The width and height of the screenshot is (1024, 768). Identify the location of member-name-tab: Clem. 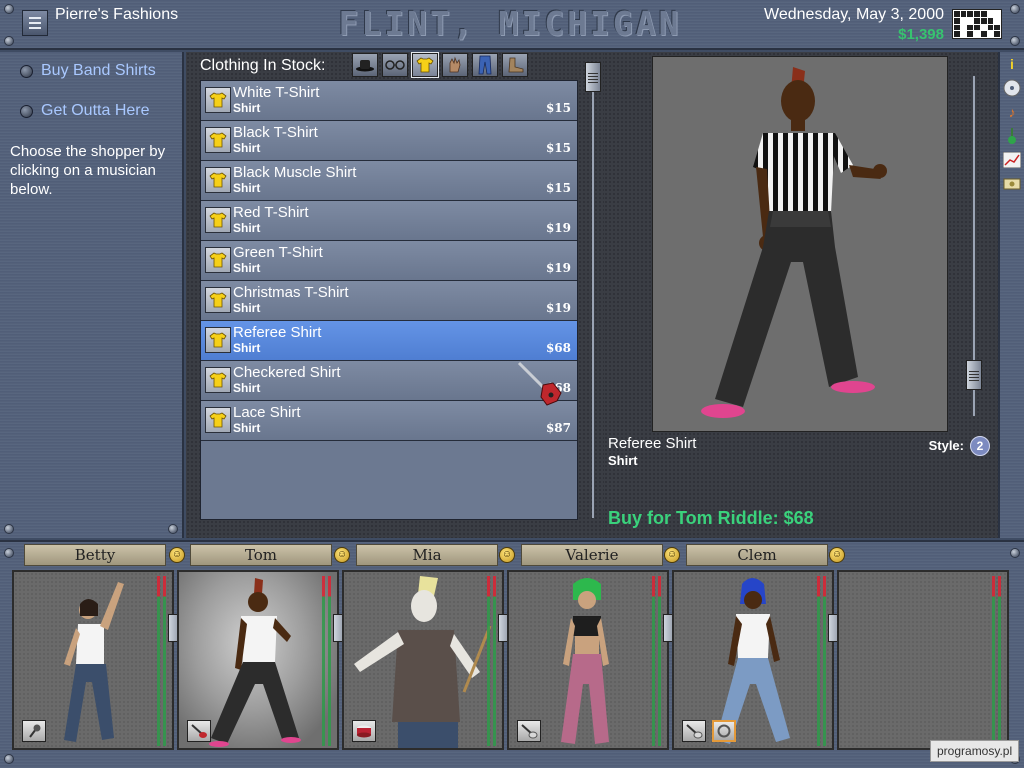
(757, 555).